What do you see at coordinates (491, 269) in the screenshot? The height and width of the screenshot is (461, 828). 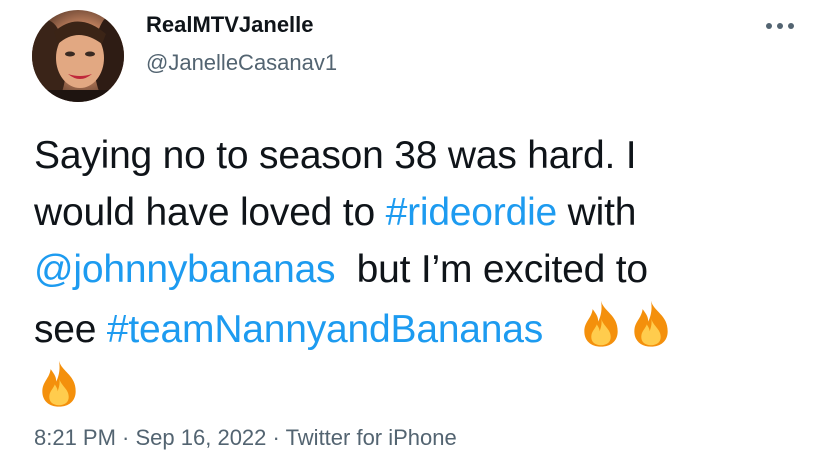 I see `tweet-text-segment: but I’m excited to` at bounding box center [491, 269].